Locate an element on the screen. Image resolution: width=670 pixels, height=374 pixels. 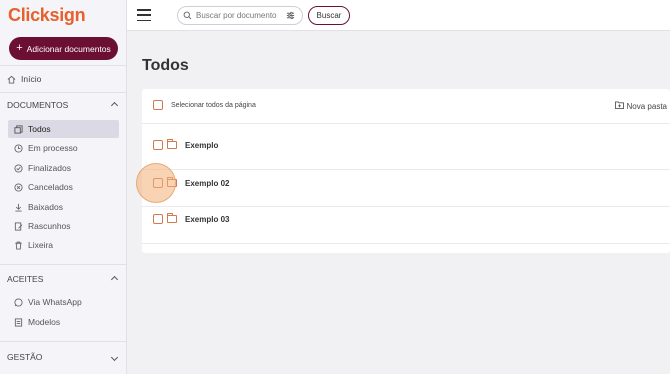
section-aceites: ACEITES is located at coordinates (63, 279).